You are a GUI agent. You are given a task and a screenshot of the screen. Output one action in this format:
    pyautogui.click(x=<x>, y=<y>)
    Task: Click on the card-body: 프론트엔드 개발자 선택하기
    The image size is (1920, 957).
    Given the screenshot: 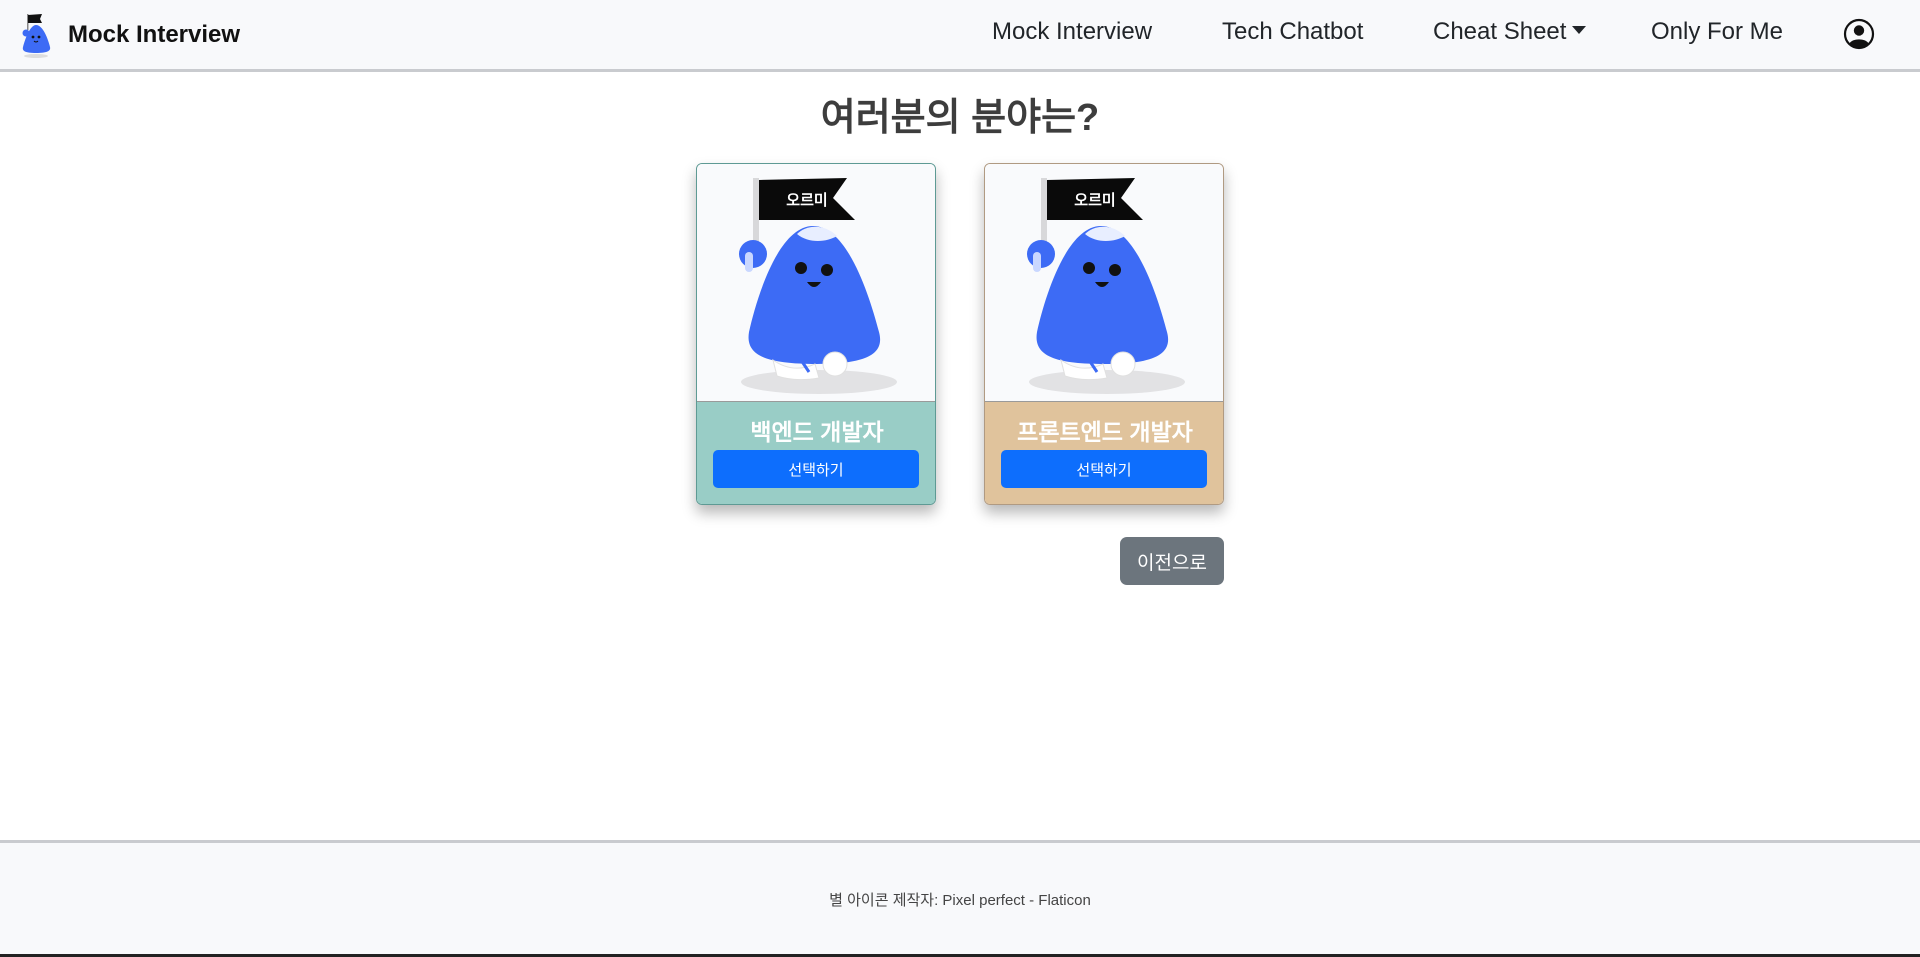 What is the action you would take?
    pyautogui.click(x=1104, y=453)
    